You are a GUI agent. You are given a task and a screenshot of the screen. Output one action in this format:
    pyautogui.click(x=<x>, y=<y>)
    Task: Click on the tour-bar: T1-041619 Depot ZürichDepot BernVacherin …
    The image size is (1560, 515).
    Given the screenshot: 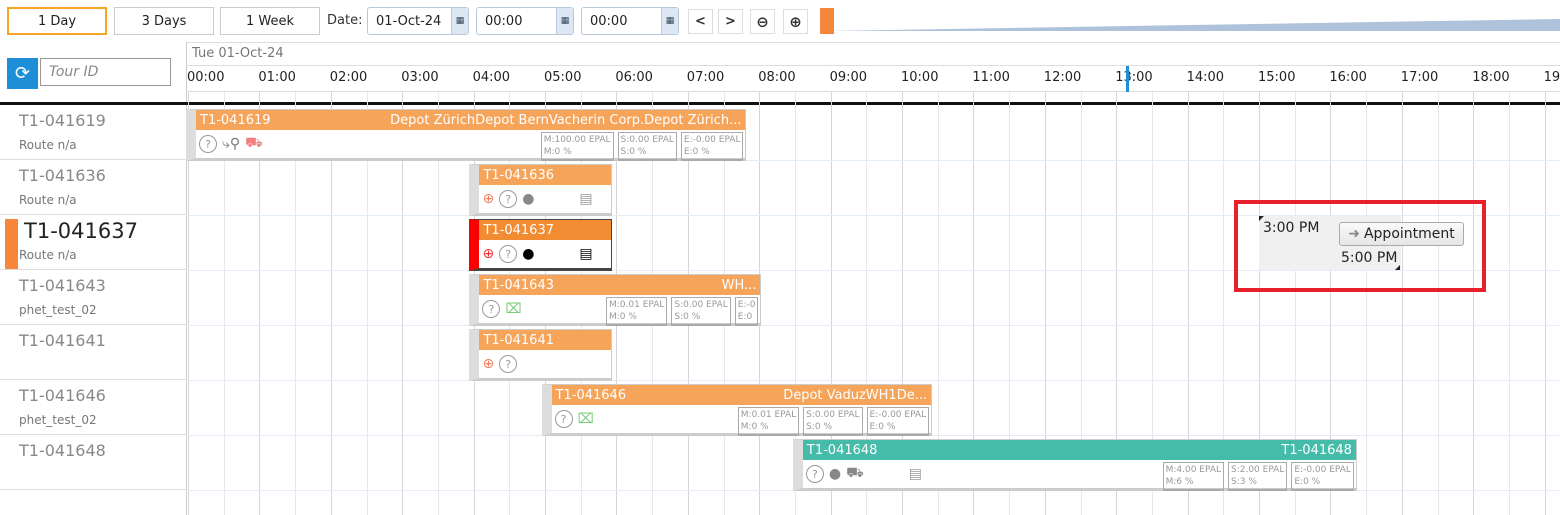 What is the action you would take?
    pyautogui.click(x=466, y=135)
    